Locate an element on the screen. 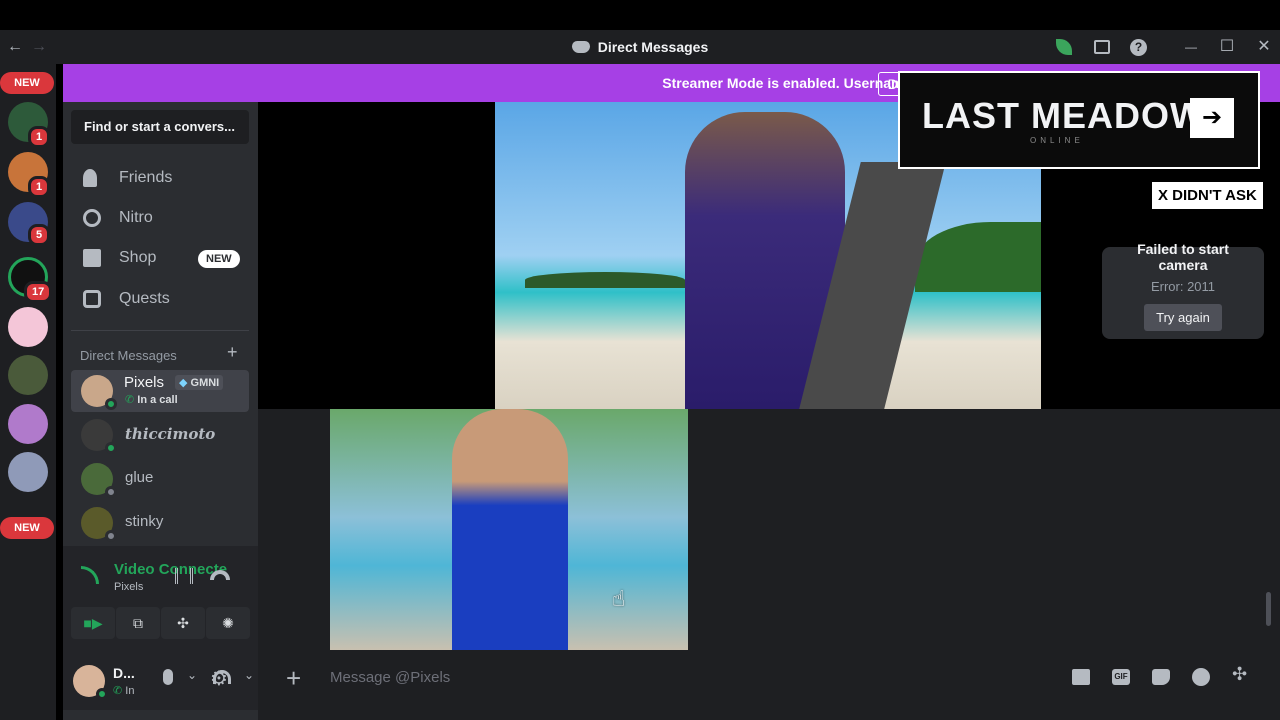  dm-item-pixels: Pixels ◆ GMNI ✆ In a call is located at coordinates (160, 391).